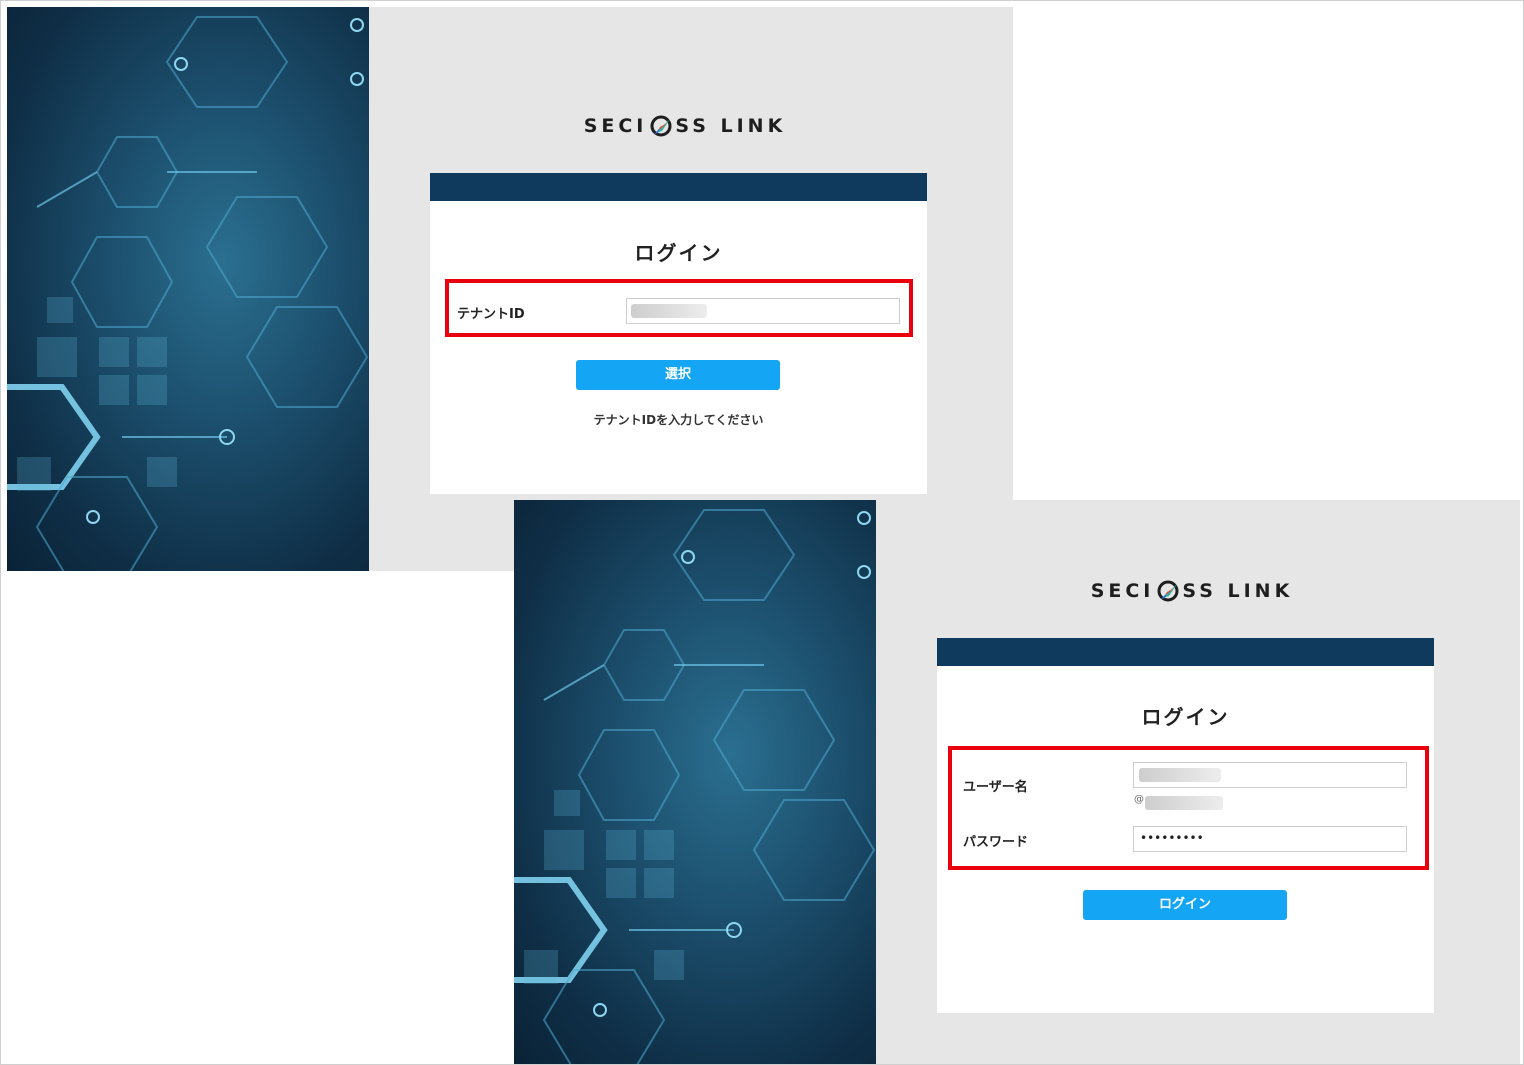 The width and height of the screenshot is (1524, 1065). What do you see at coordinates (1185, 905) in the screenshot?
I see `login-button: ログイン` at bounding box center [1185, 905].